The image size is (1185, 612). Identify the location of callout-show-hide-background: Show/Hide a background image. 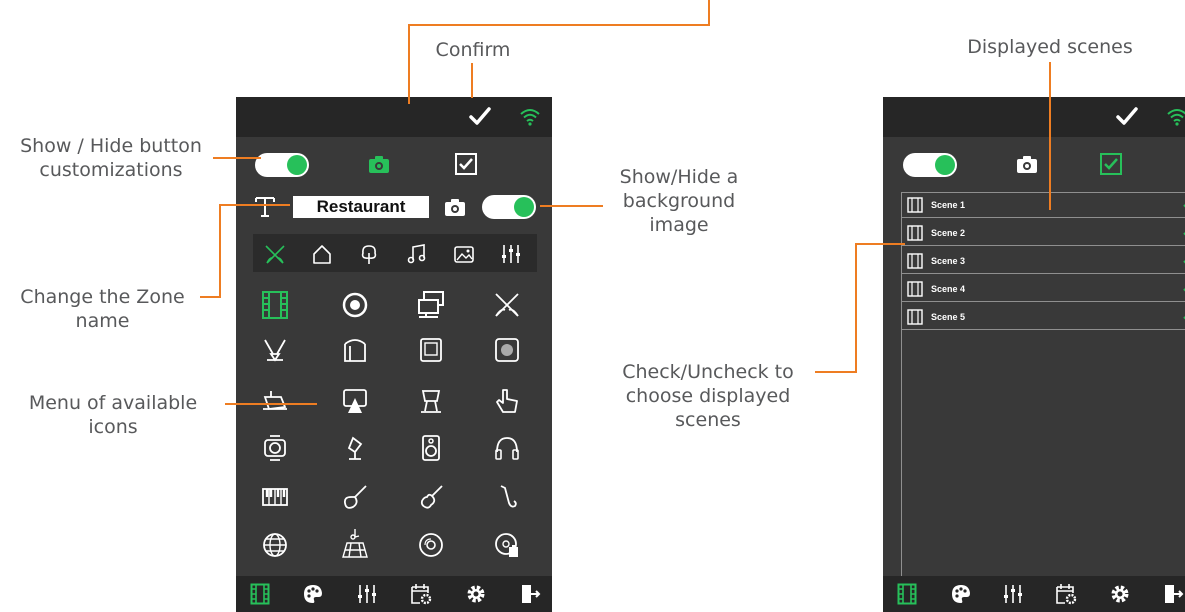
(679, 201).